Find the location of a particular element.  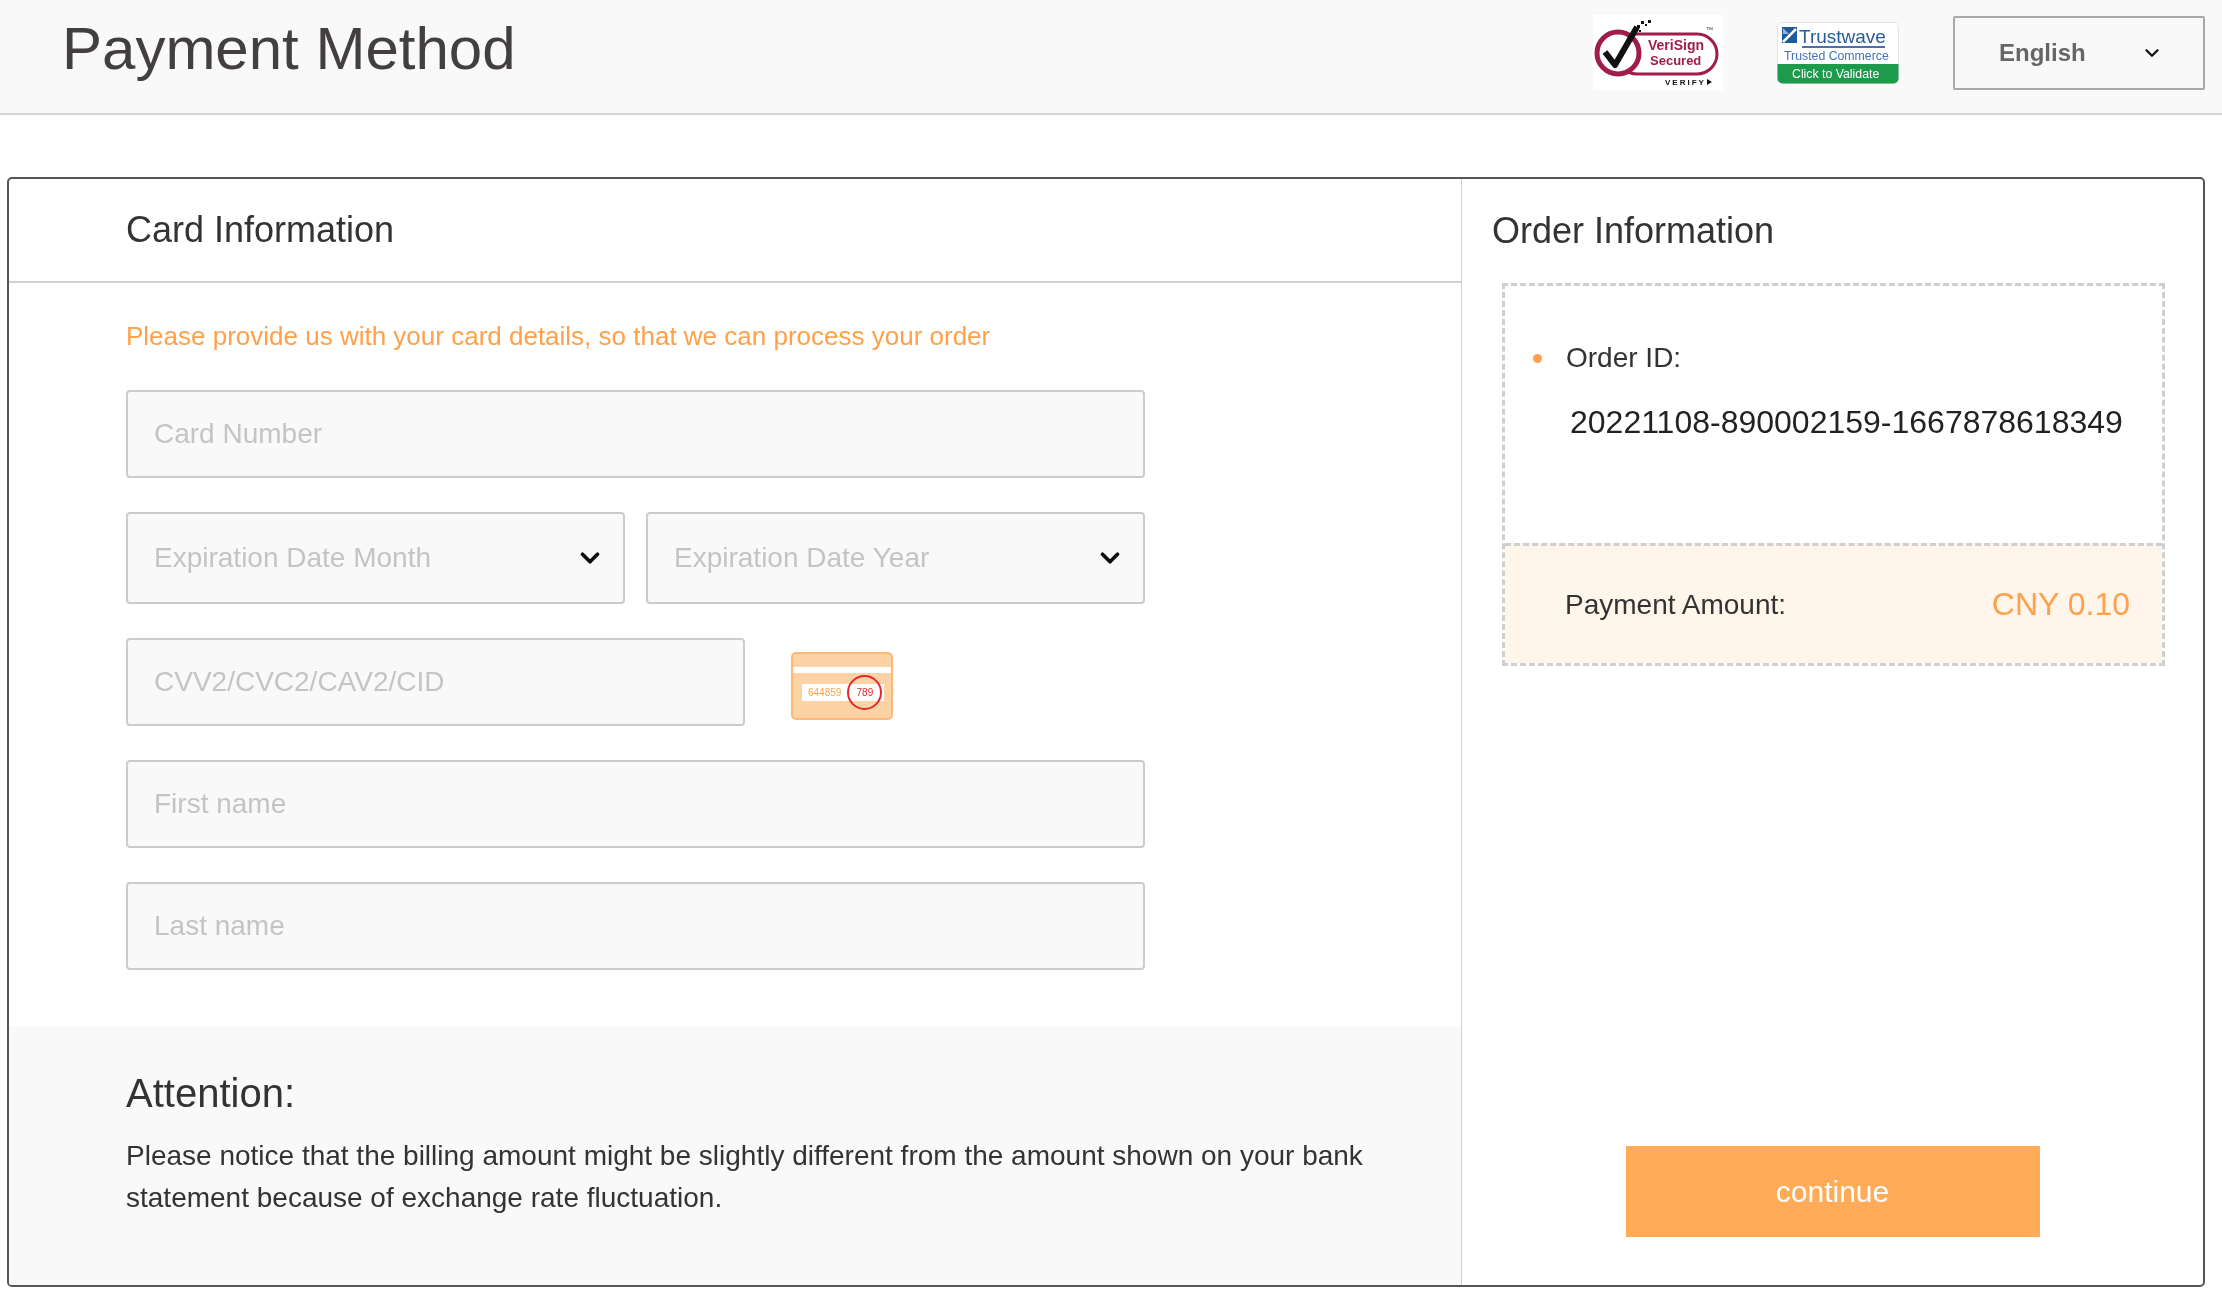

amount-label: Payment Amount: is located at coordinates (1675, 604).